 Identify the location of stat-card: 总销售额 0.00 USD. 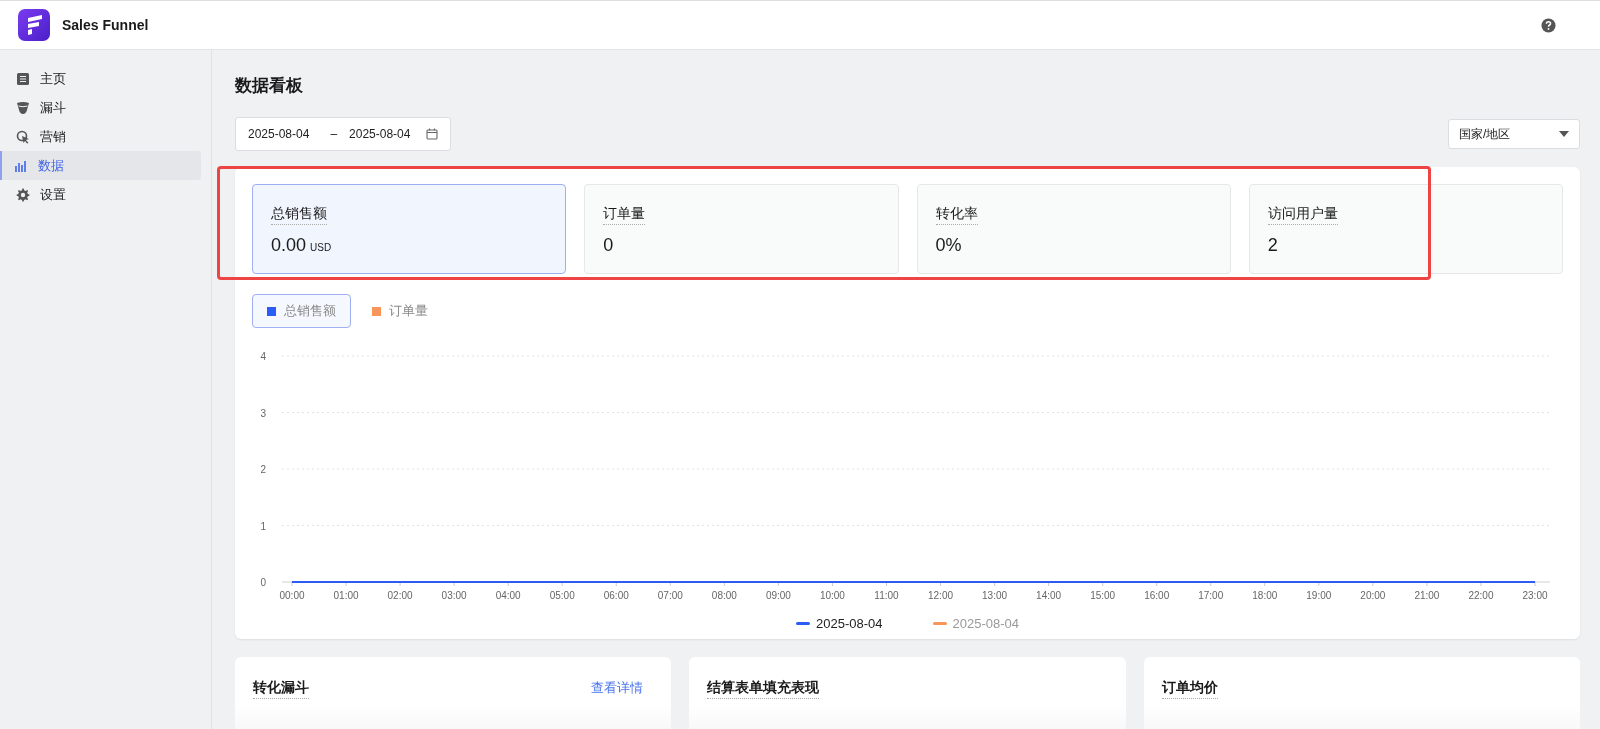
(409, 229).